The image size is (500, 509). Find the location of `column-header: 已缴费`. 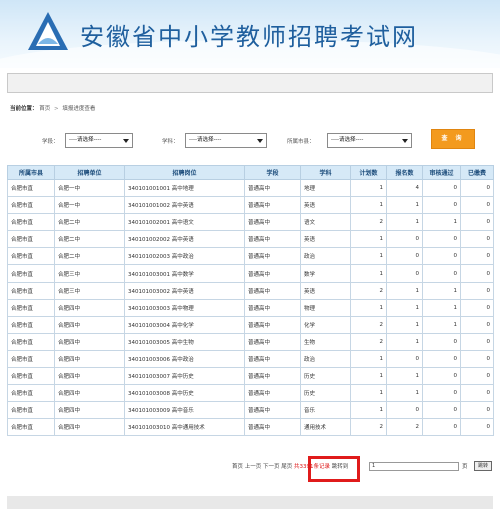

column-header: 已缴费 is located at coordinates (477, 172).